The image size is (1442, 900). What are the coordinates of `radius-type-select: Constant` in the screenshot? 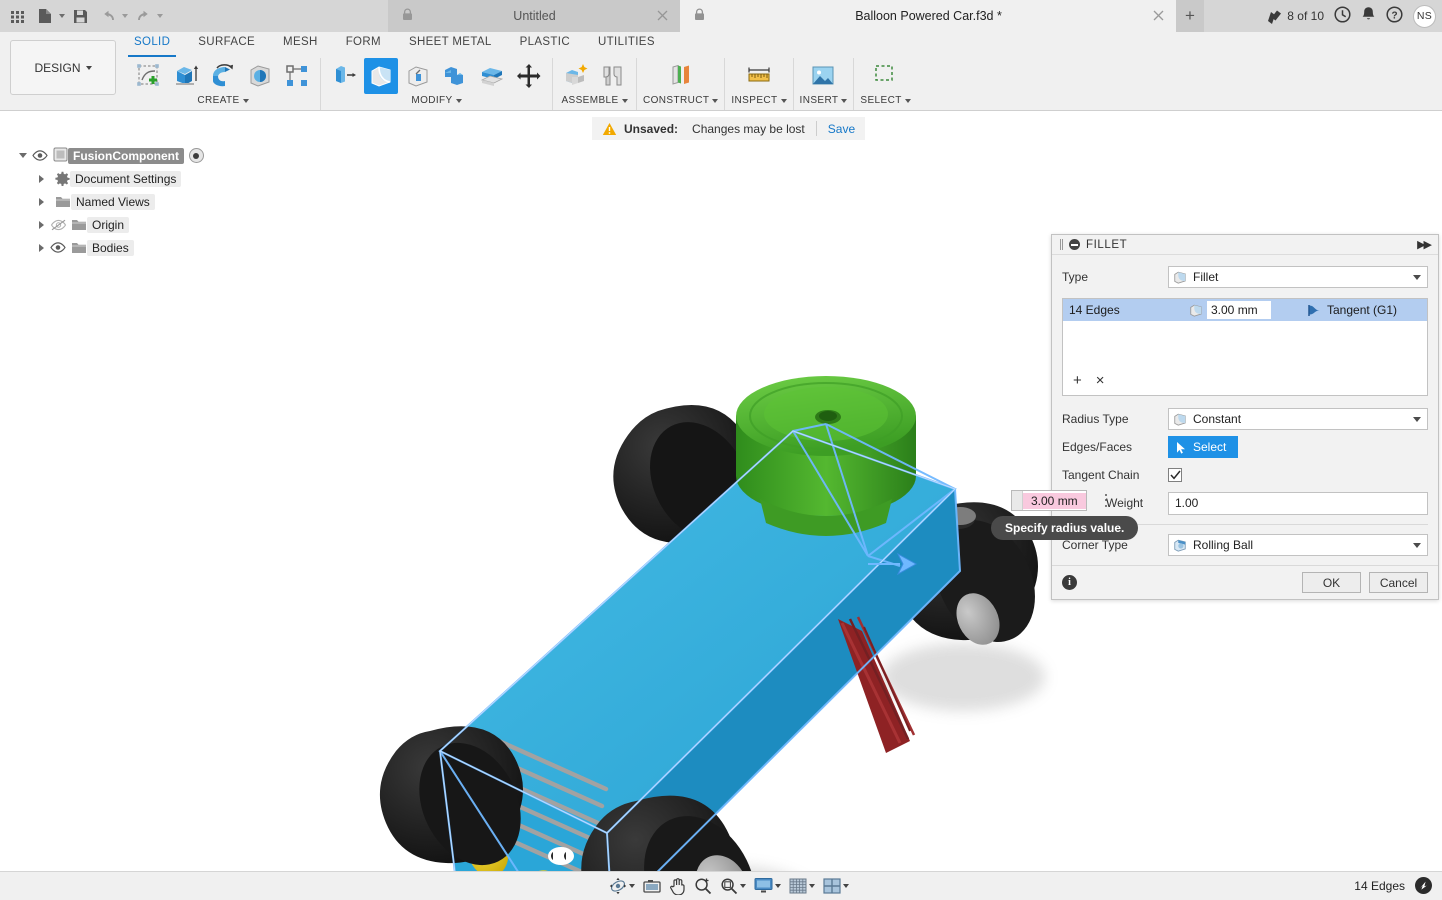 It's located at (1298, 419).